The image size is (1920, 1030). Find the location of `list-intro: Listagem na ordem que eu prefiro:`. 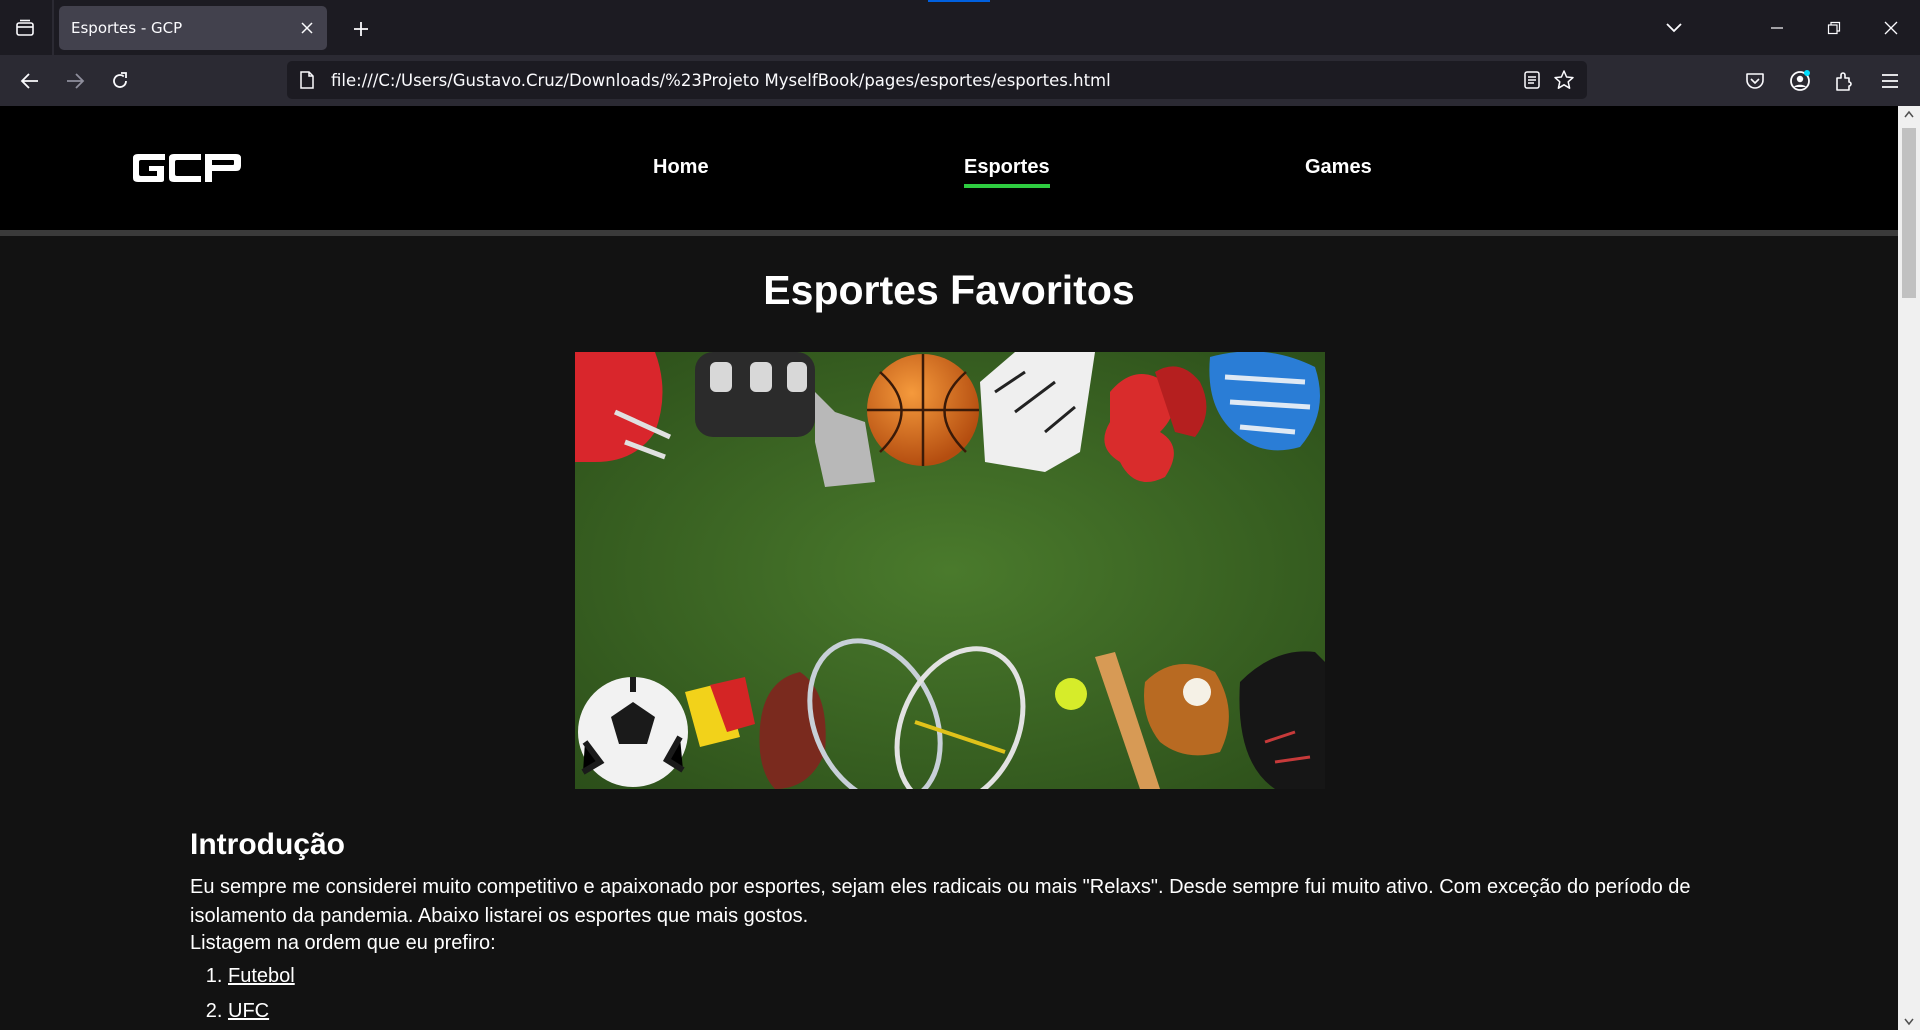

list-intro: Listagem na ordem que eu prefiro: is located at coordinates (343, 943).